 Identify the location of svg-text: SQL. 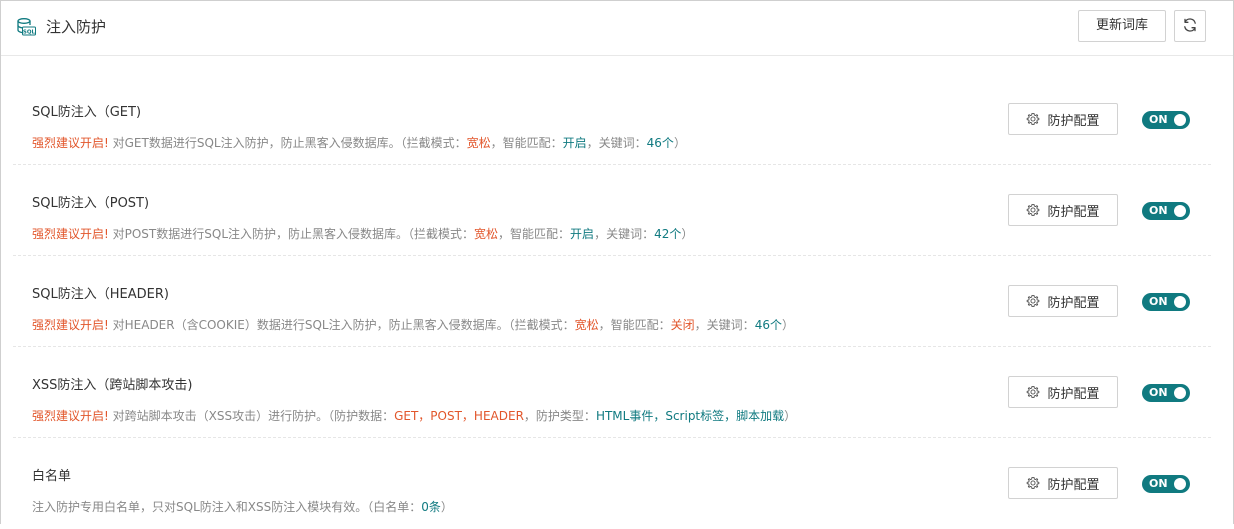
(29, 32).